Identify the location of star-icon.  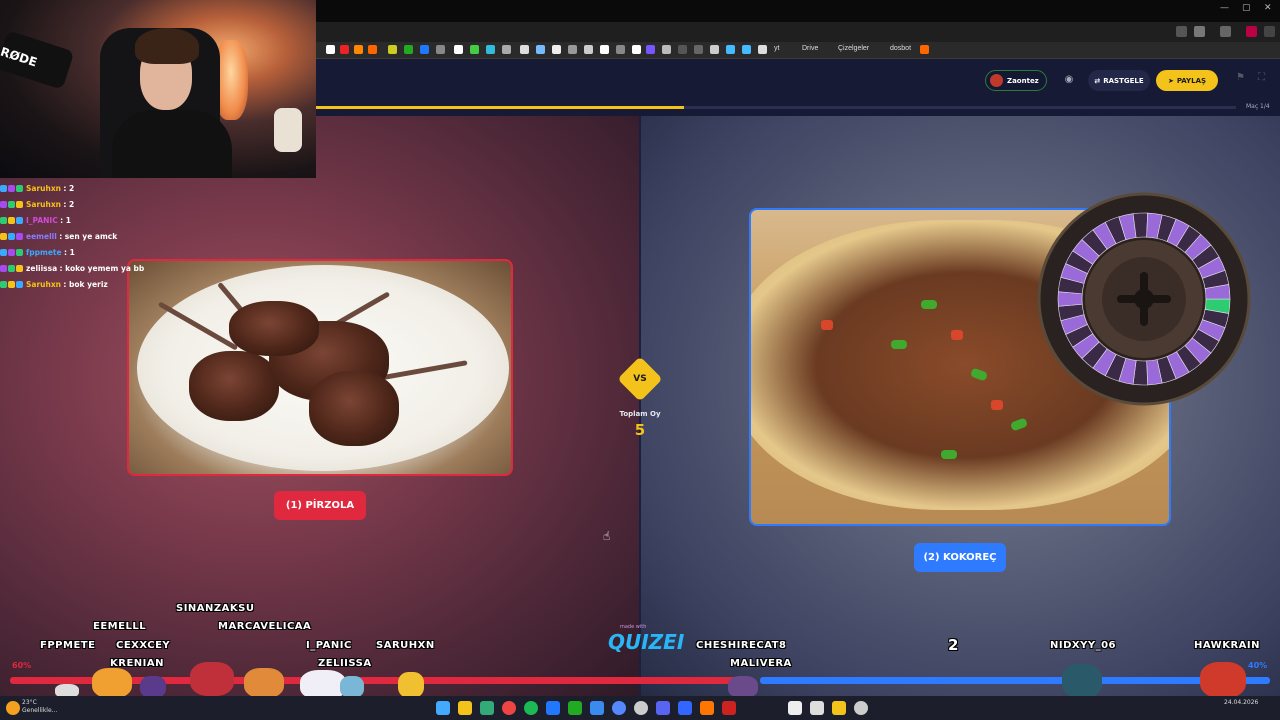
(1199, 31).